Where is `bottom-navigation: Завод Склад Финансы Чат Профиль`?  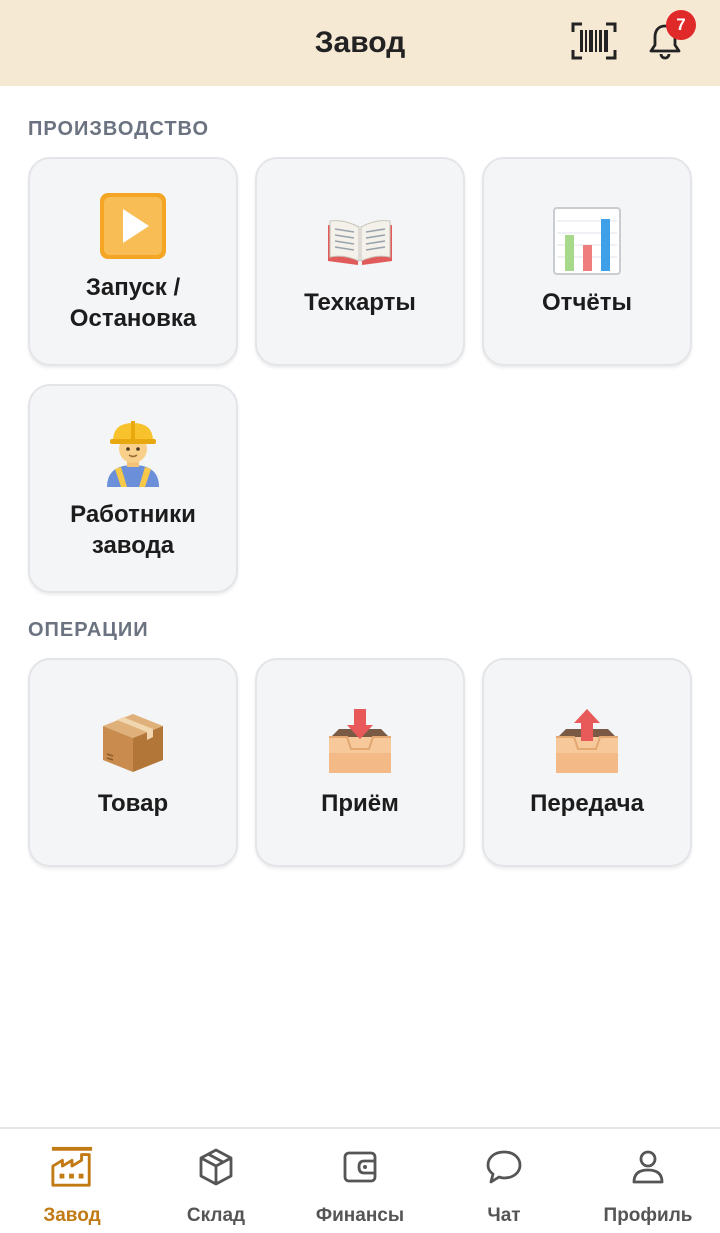
bottom-navigation: Завод Склад Финансы Чат Профиль is located at coordinates (360, 1180).